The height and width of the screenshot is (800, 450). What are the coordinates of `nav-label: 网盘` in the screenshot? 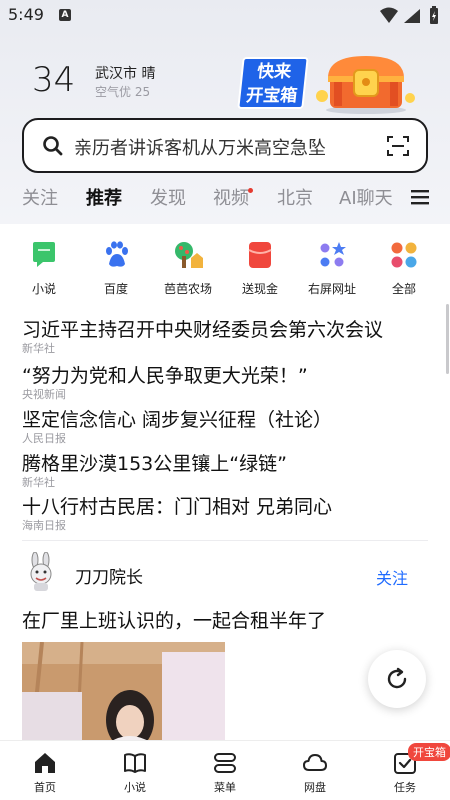 It's located at (315, 787).